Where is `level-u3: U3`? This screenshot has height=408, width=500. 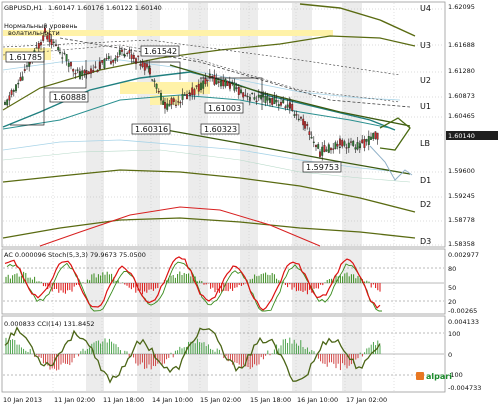 level-u3: U3 is located at coordinates (425, 45).